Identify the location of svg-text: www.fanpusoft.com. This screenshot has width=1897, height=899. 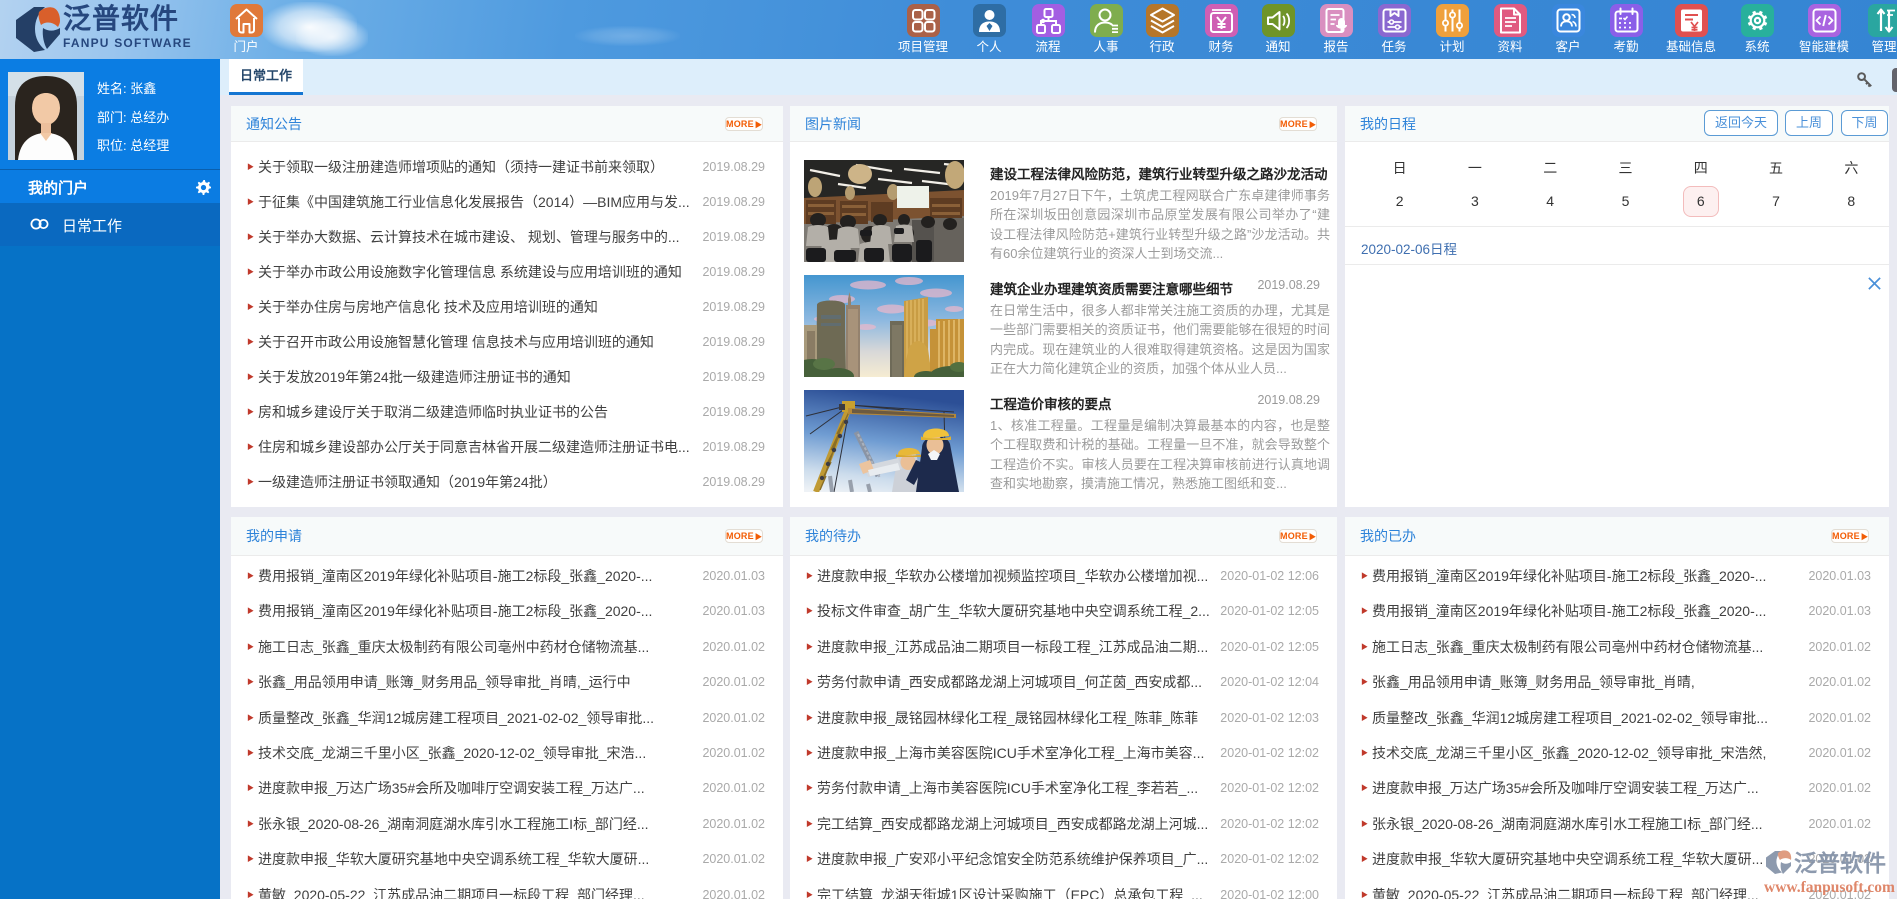
(1829, 887).